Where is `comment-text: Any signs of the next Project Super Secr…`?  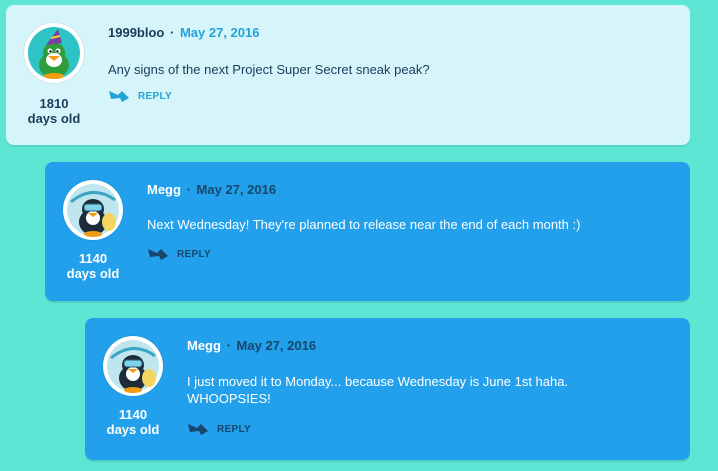 comment-text: Any signs of the next Project Super Secr… is located at coordinates (269, 69).